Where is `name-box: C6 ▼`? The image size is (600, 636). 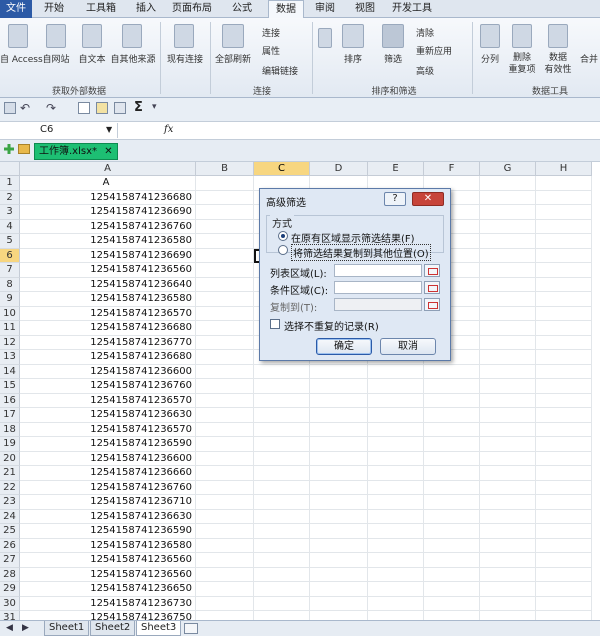 name-box: C6 ▼ is located at coordinates (59, 130).